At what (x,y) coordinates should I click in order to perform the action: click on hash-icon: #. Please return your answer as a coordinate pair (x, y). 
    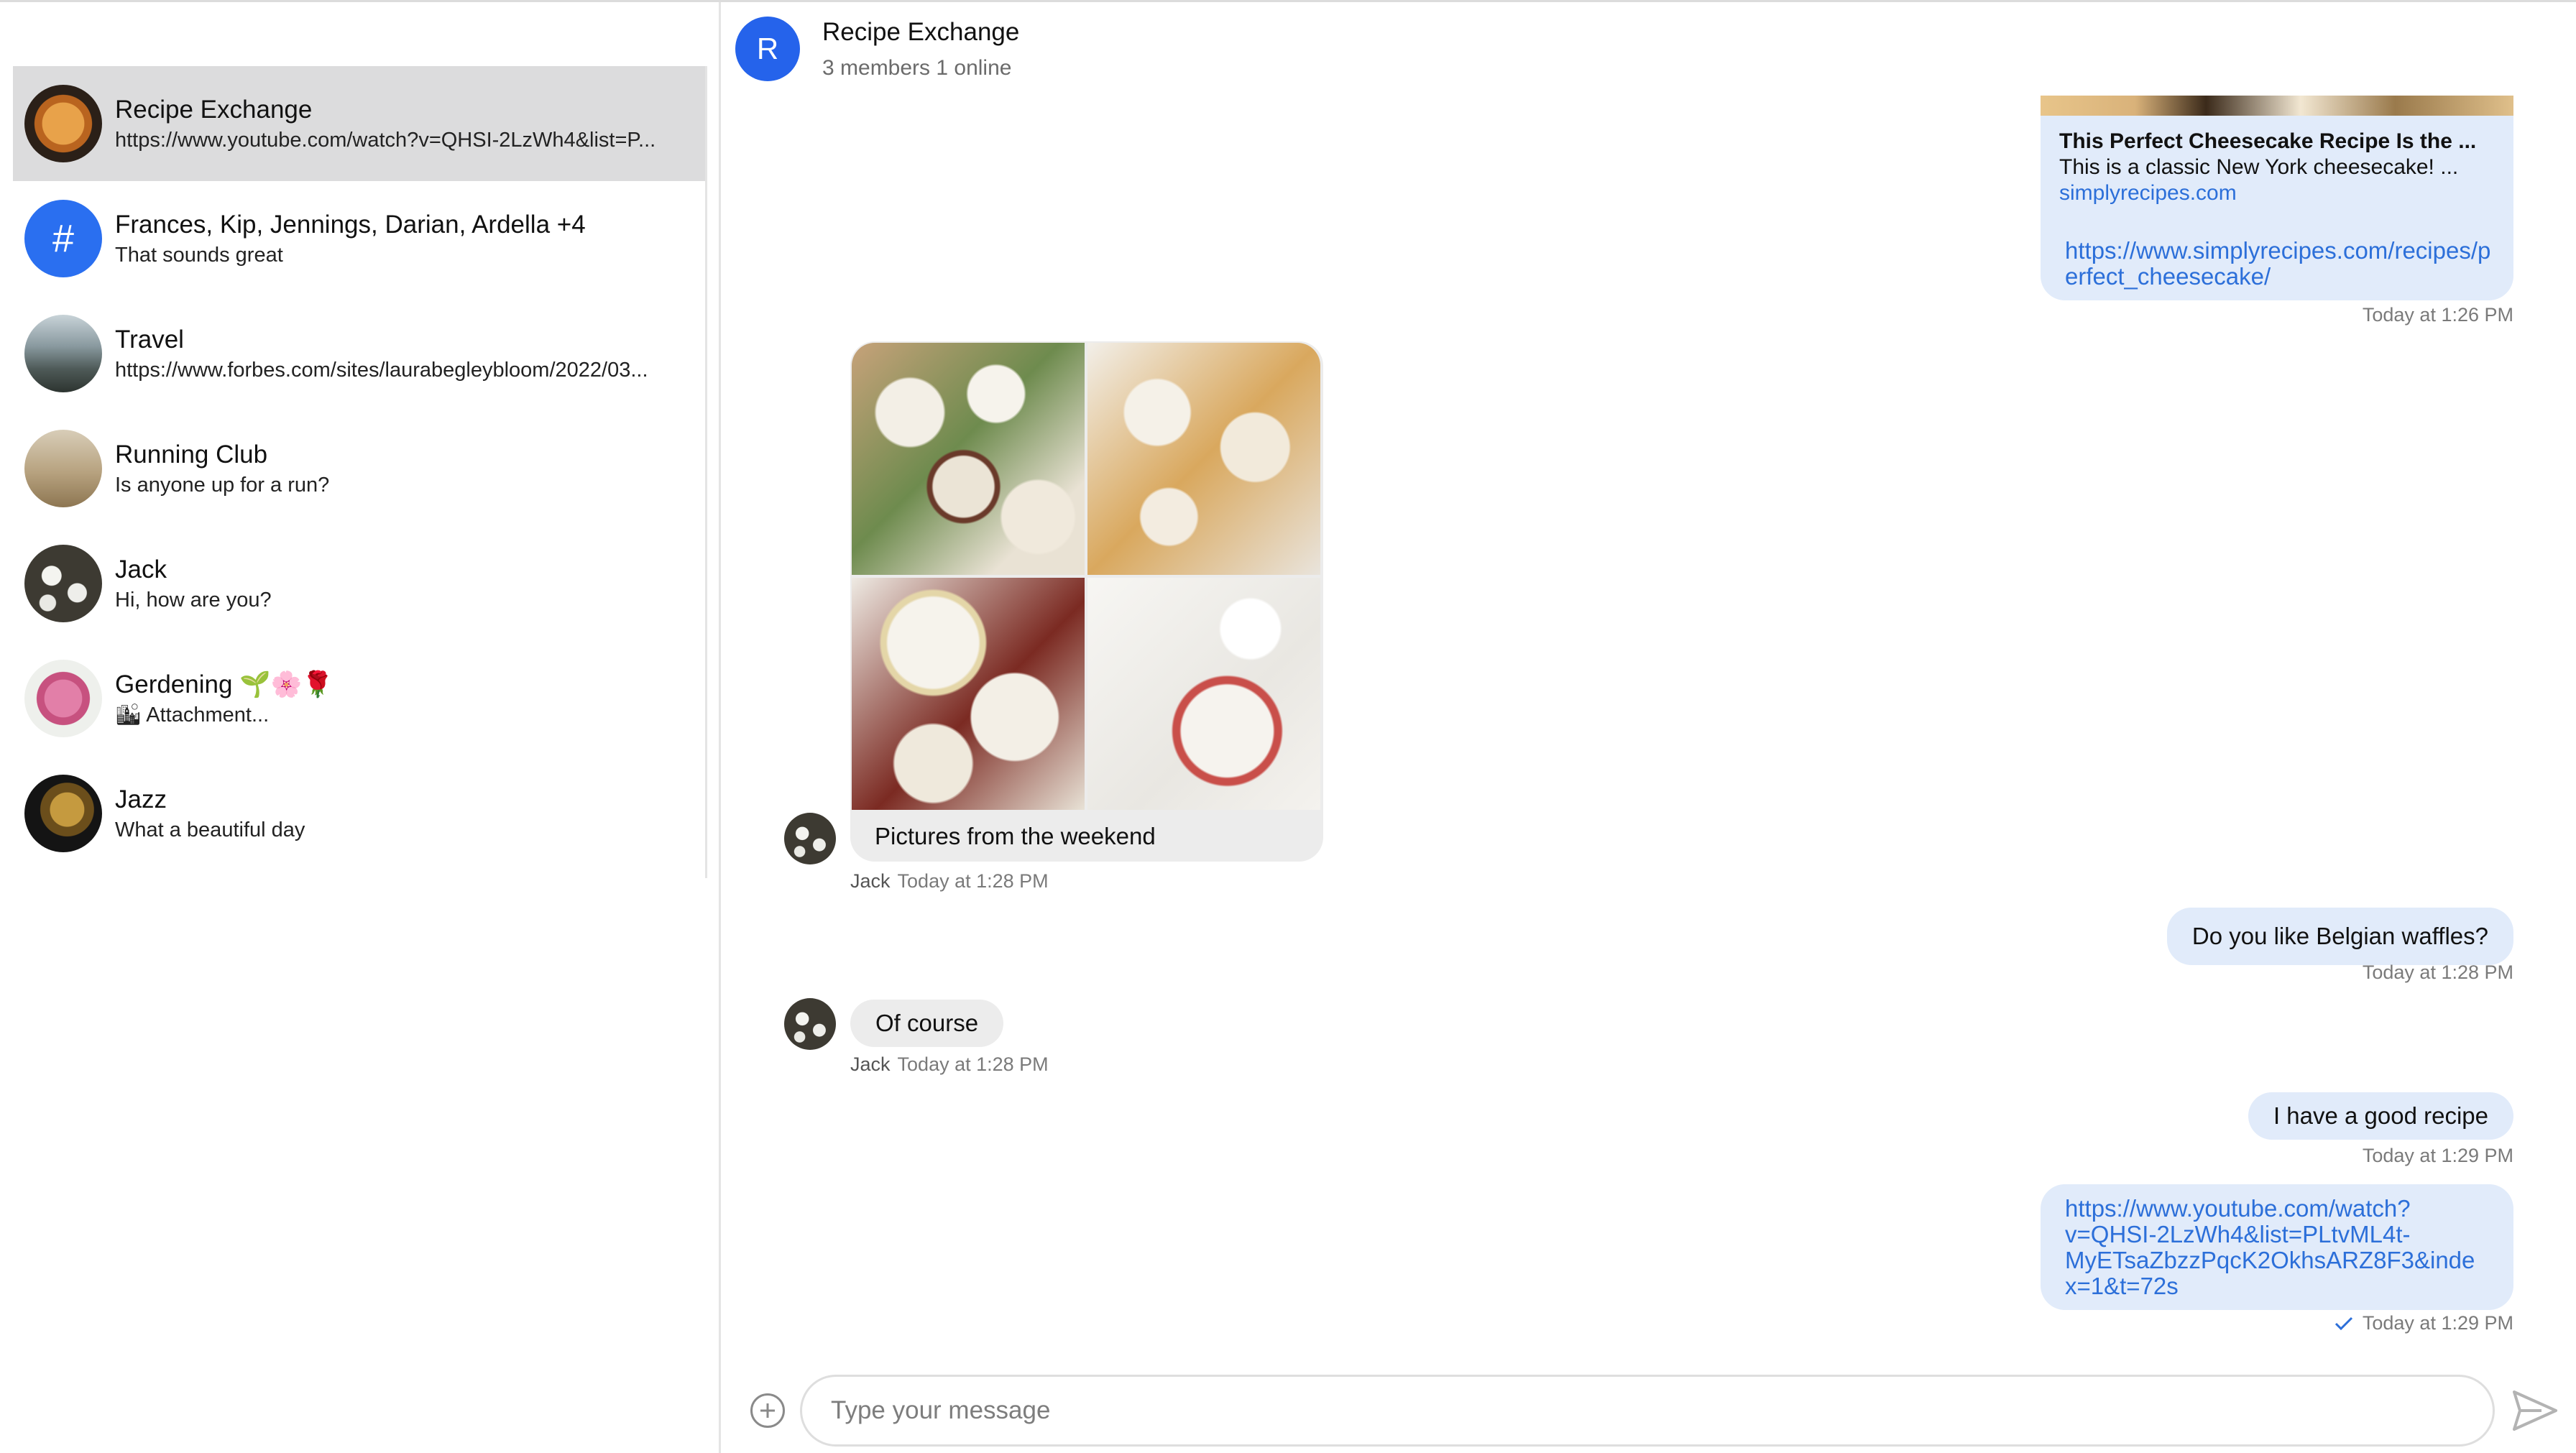
    Looking at the image, I should click on (63, 239).